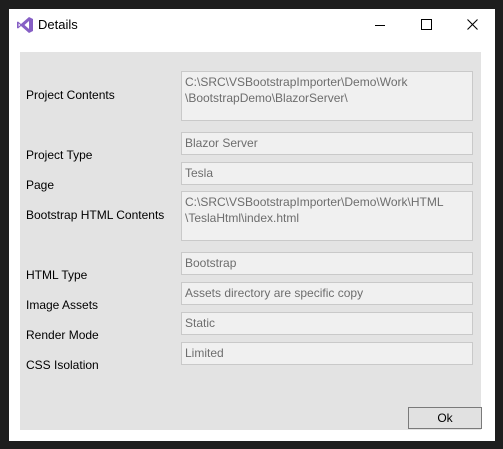 The height and width of the screenshot is (449, 503). I want to click on close-icon, so click(472, 24).